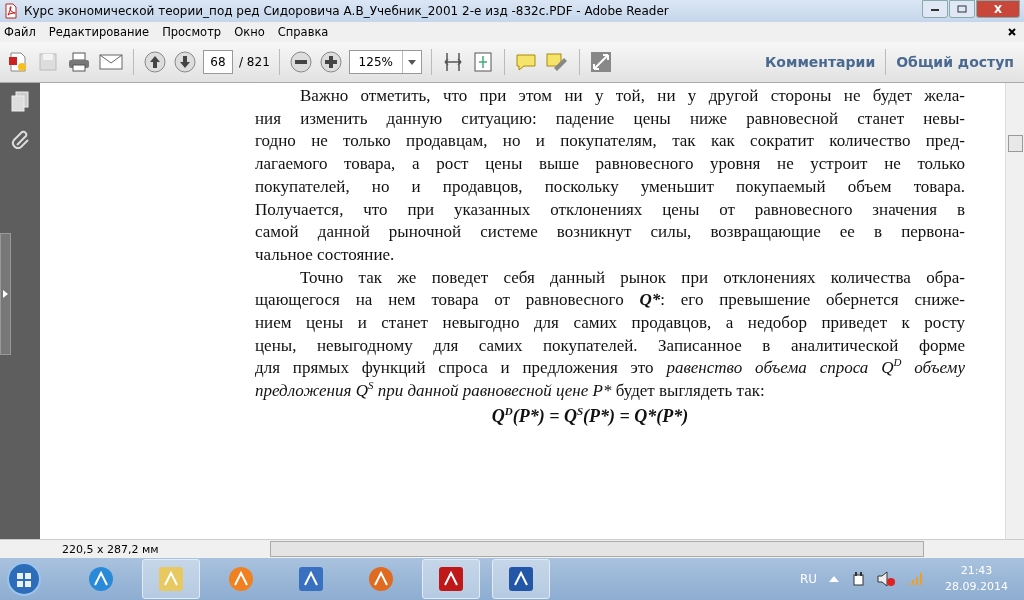  What do you see at coordinates (303, 32) in the screenshot?
I see `menu-item: Справка` at bounding box center [303, 32].